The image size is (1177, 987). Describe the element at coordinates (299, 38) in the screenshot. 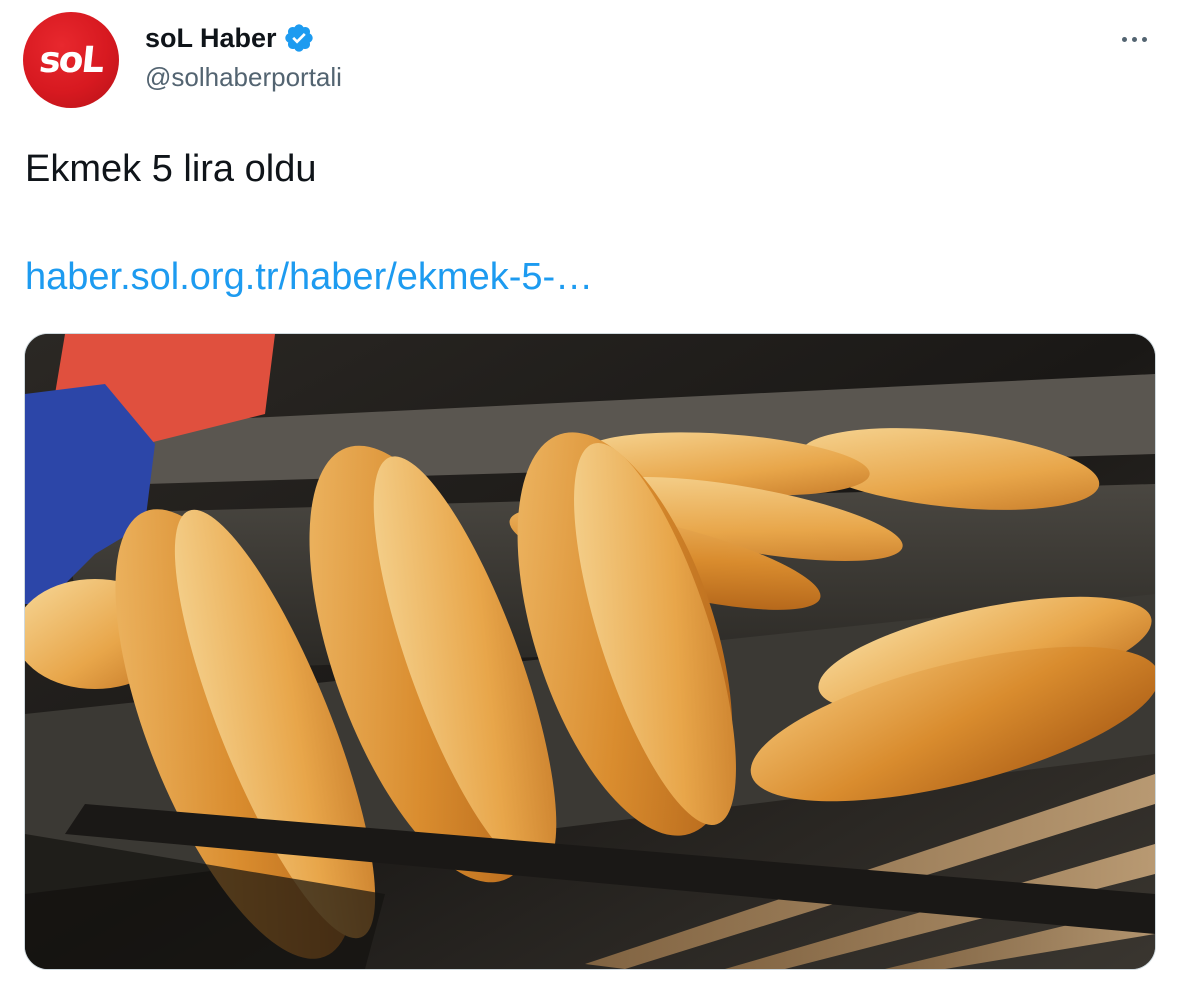

I see `verified-badge-icon` at that location.